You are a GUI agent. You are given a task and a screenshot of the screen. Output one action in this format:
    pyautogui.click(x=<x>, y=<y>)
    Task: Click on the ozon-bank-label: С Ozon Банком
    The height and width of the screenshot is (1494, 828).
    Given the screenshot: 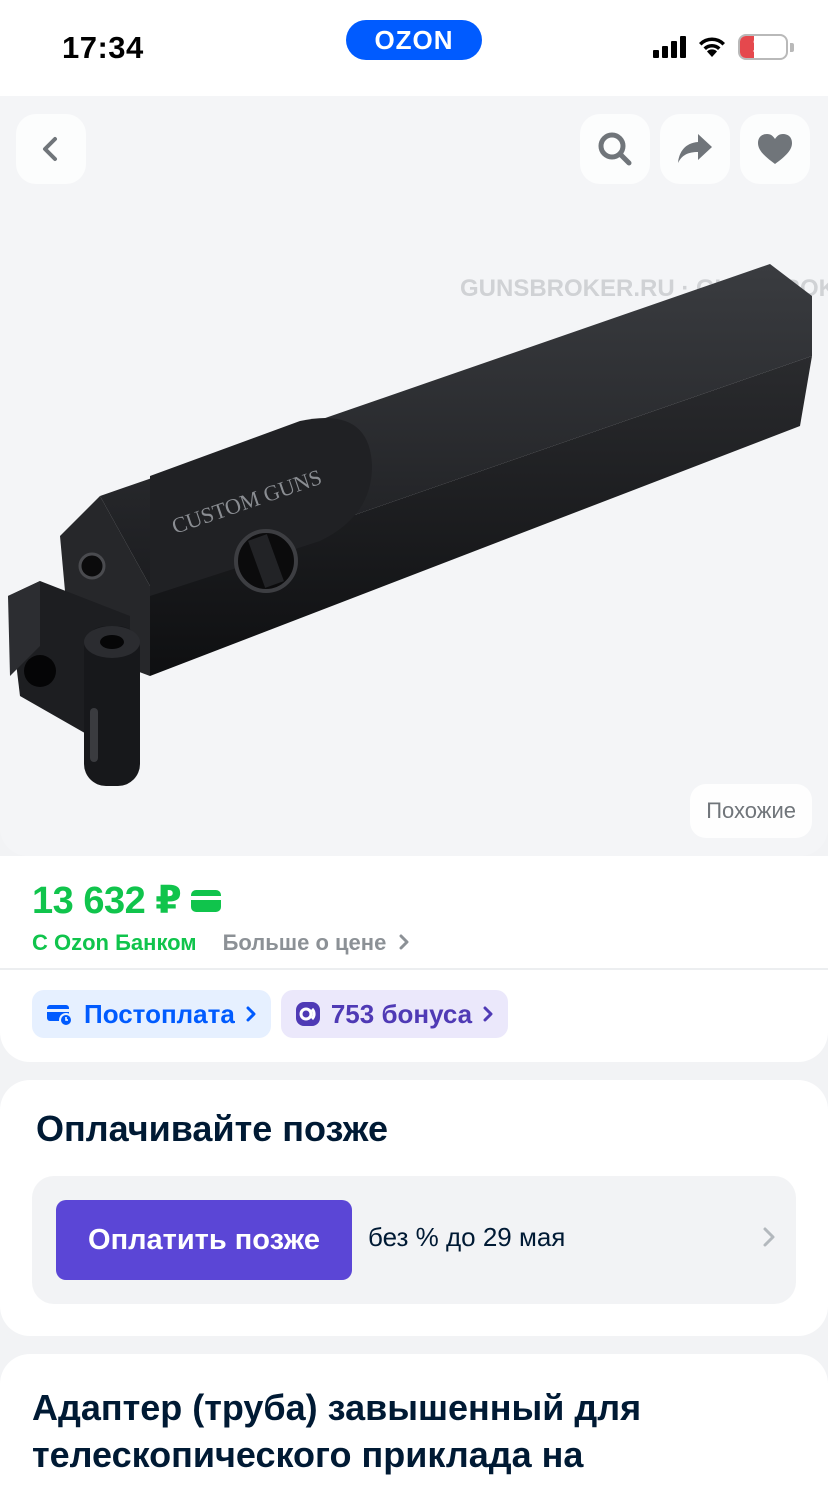 What is the action you would take?
    pyautogui.click(x=114, y=942)
    